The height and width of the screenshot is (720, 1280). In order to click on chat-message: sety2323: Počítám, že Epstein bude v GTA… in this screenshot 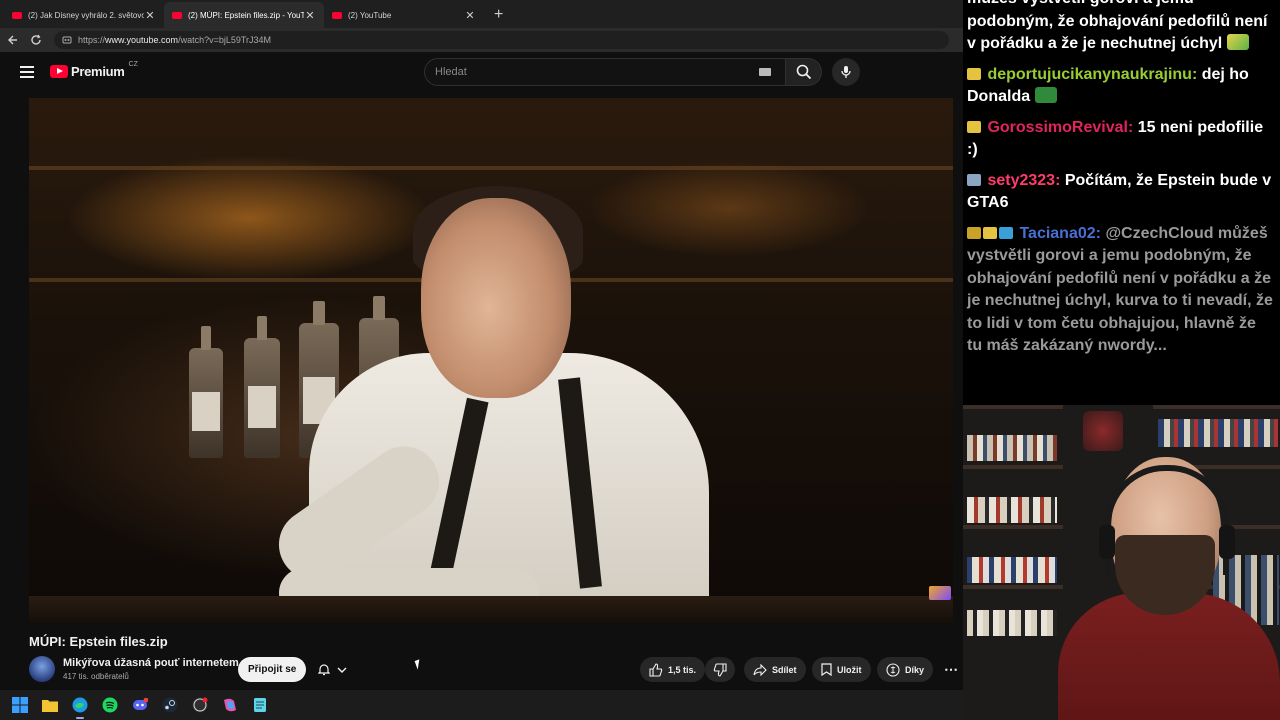, I will do `click(1119, 191)`.